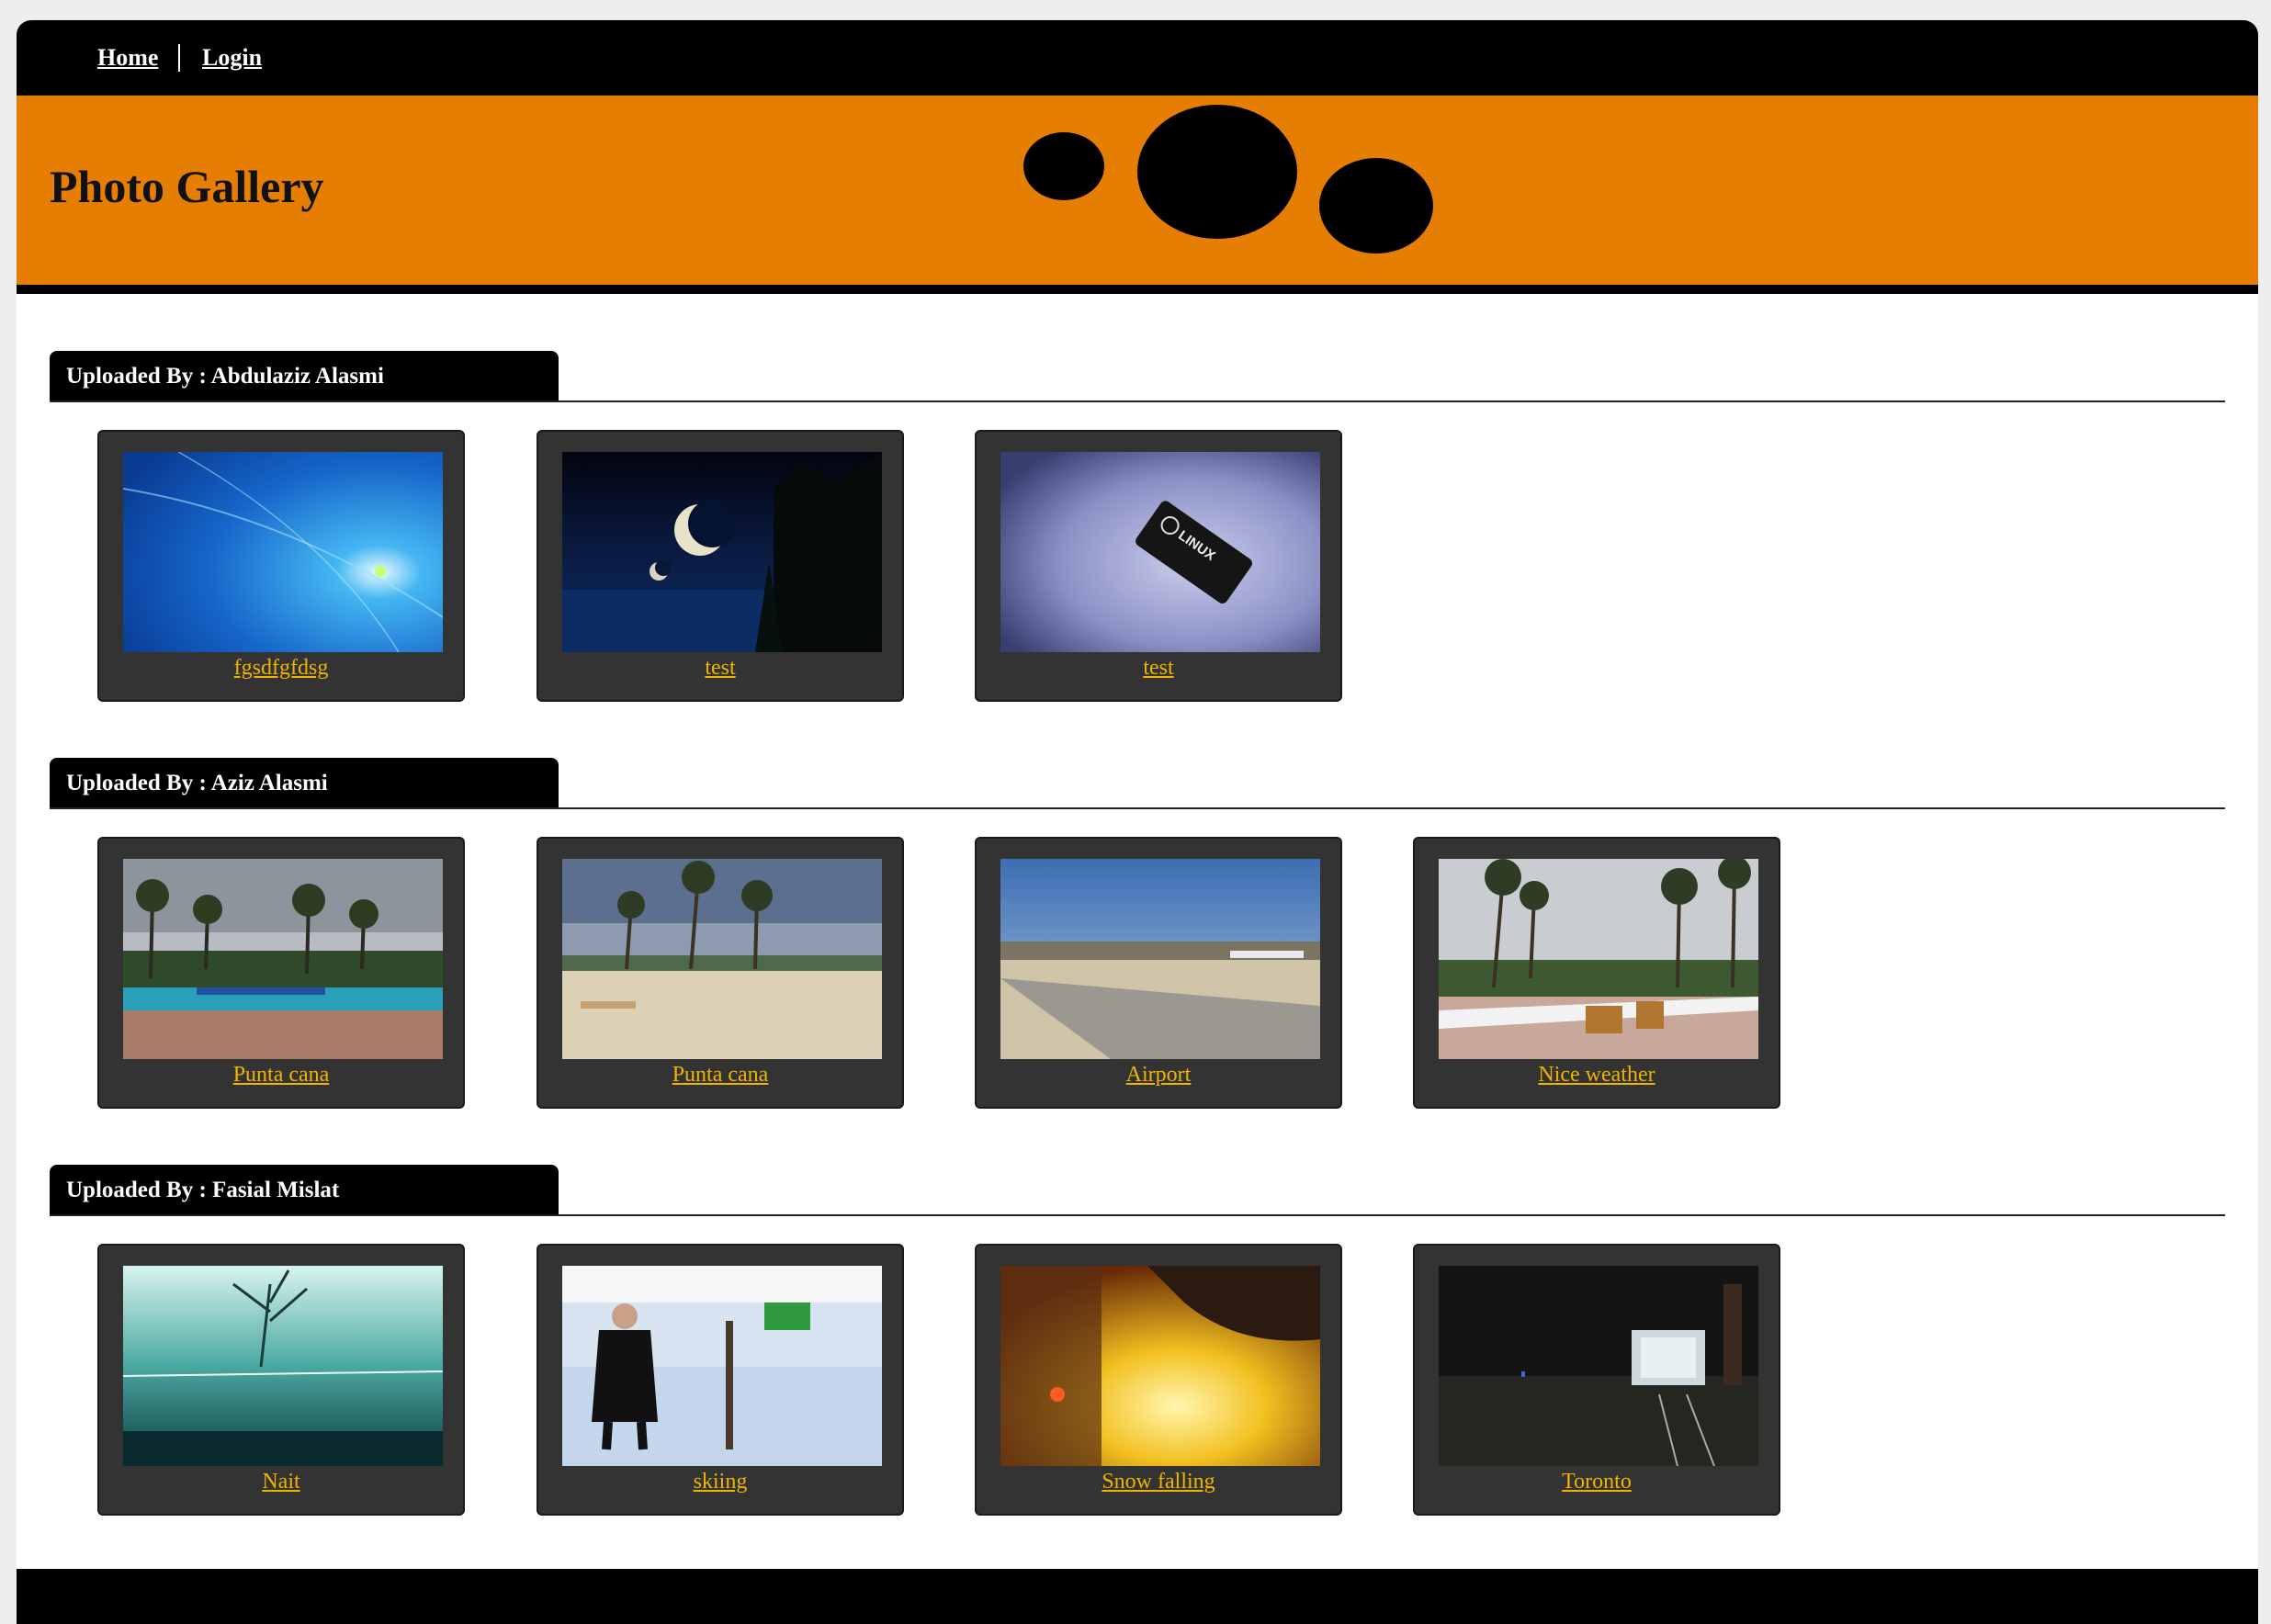 Image resolution: width=2271 pixels, height=1624 pixels. I want to click on photo-caption-link: fgsdfgfdsg, so click(281, 668).